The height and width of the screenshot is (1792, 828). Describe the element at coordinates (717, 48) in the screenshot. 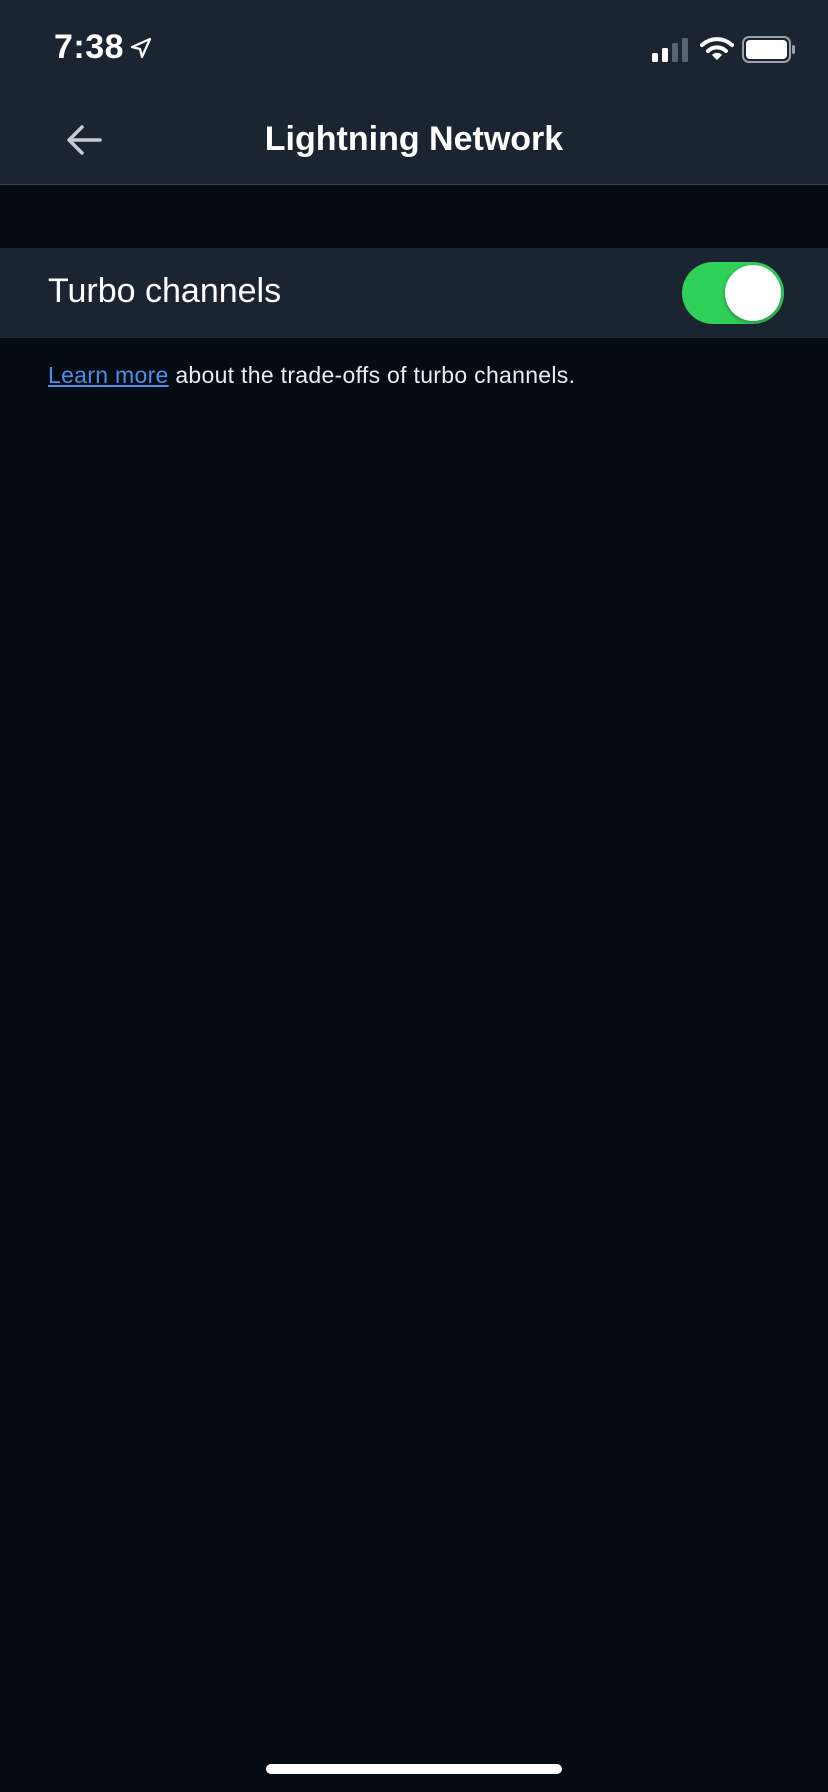

I see `wifi-icon` at that location.